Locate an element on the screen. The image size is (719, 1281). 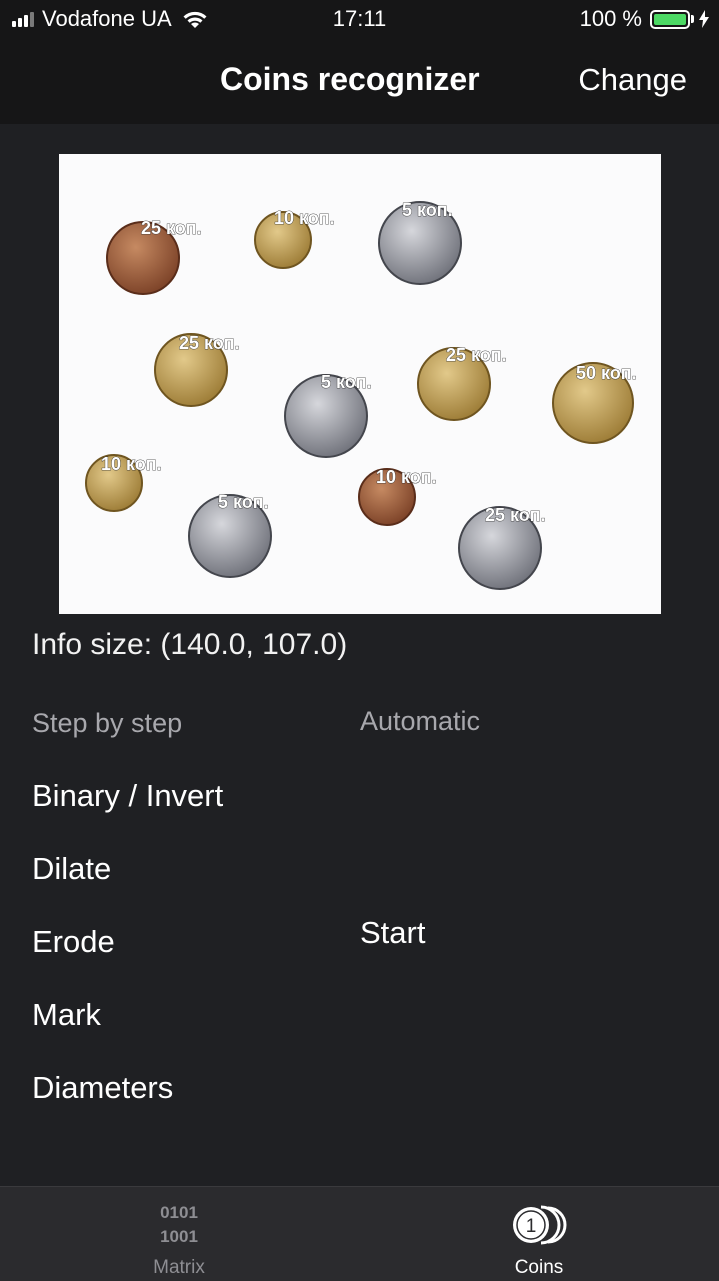
mark-button: Mark is located at coordinates (66, 1015).